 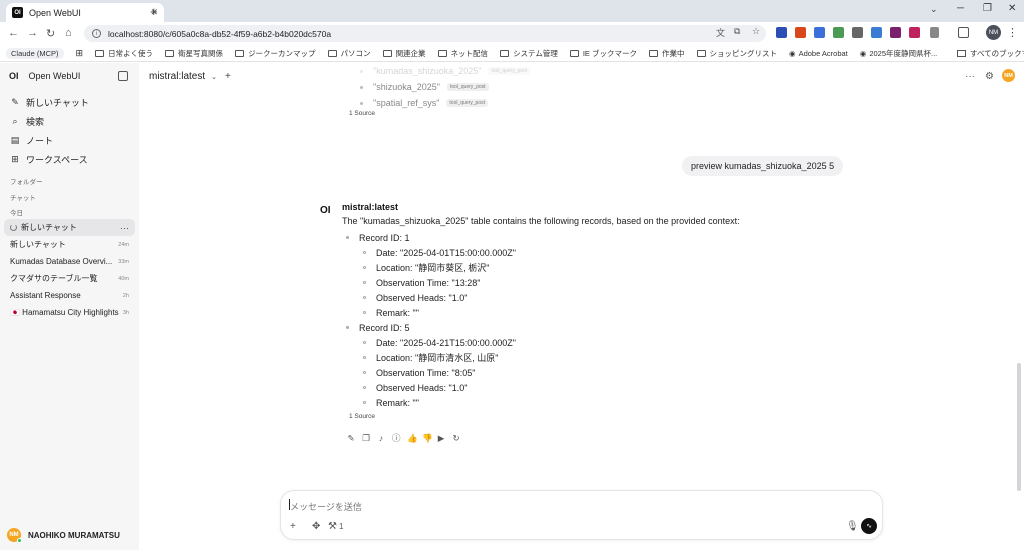 I want to click on folders-label: フォルダー, so click(x=26, y=181).